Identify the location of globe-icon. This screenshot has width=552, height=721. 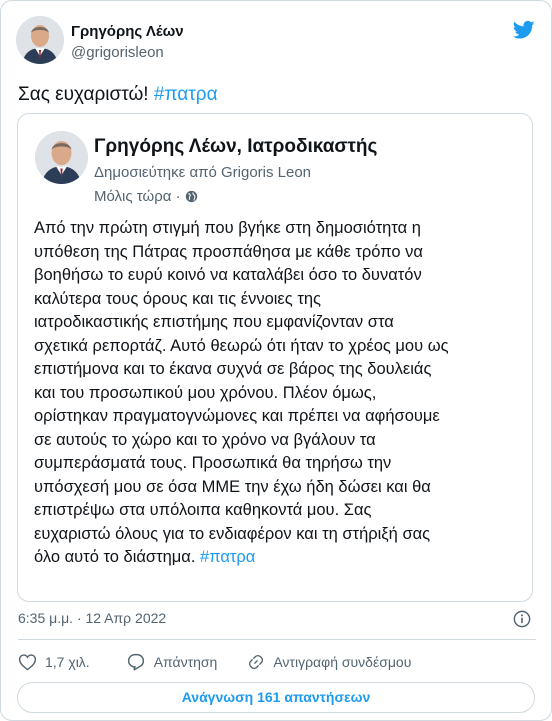
(191, 196).